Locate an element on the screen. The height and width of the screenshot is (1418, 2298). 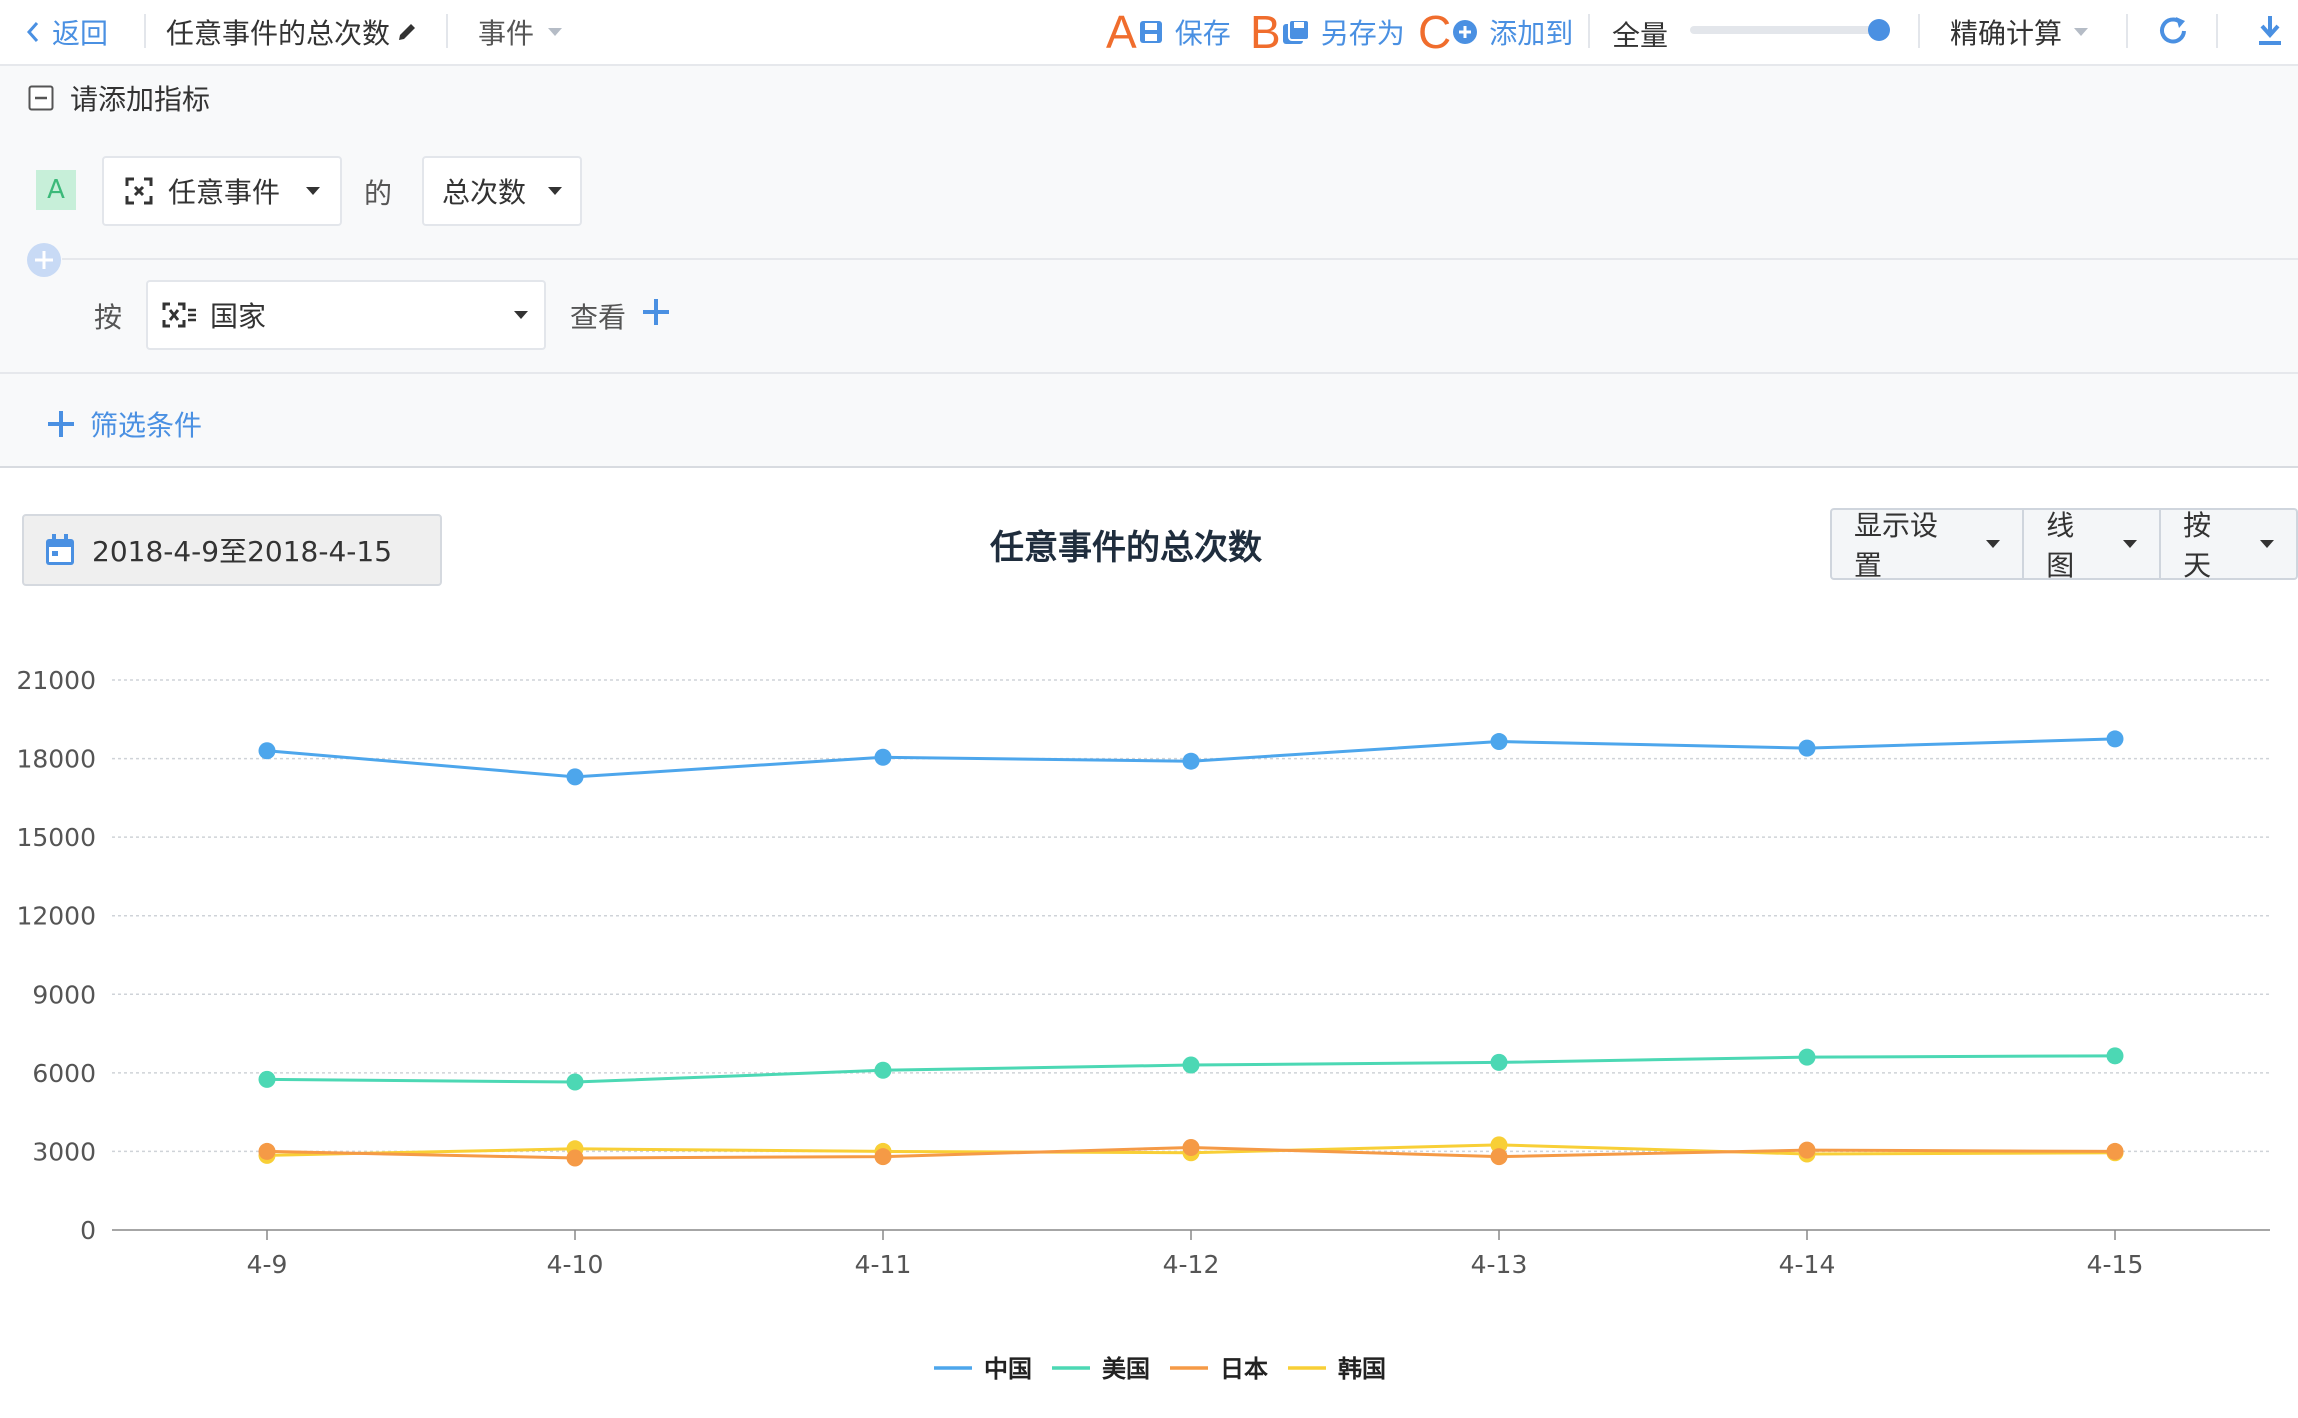
metric-badge-letter: A is located at coordinates (56, 190).